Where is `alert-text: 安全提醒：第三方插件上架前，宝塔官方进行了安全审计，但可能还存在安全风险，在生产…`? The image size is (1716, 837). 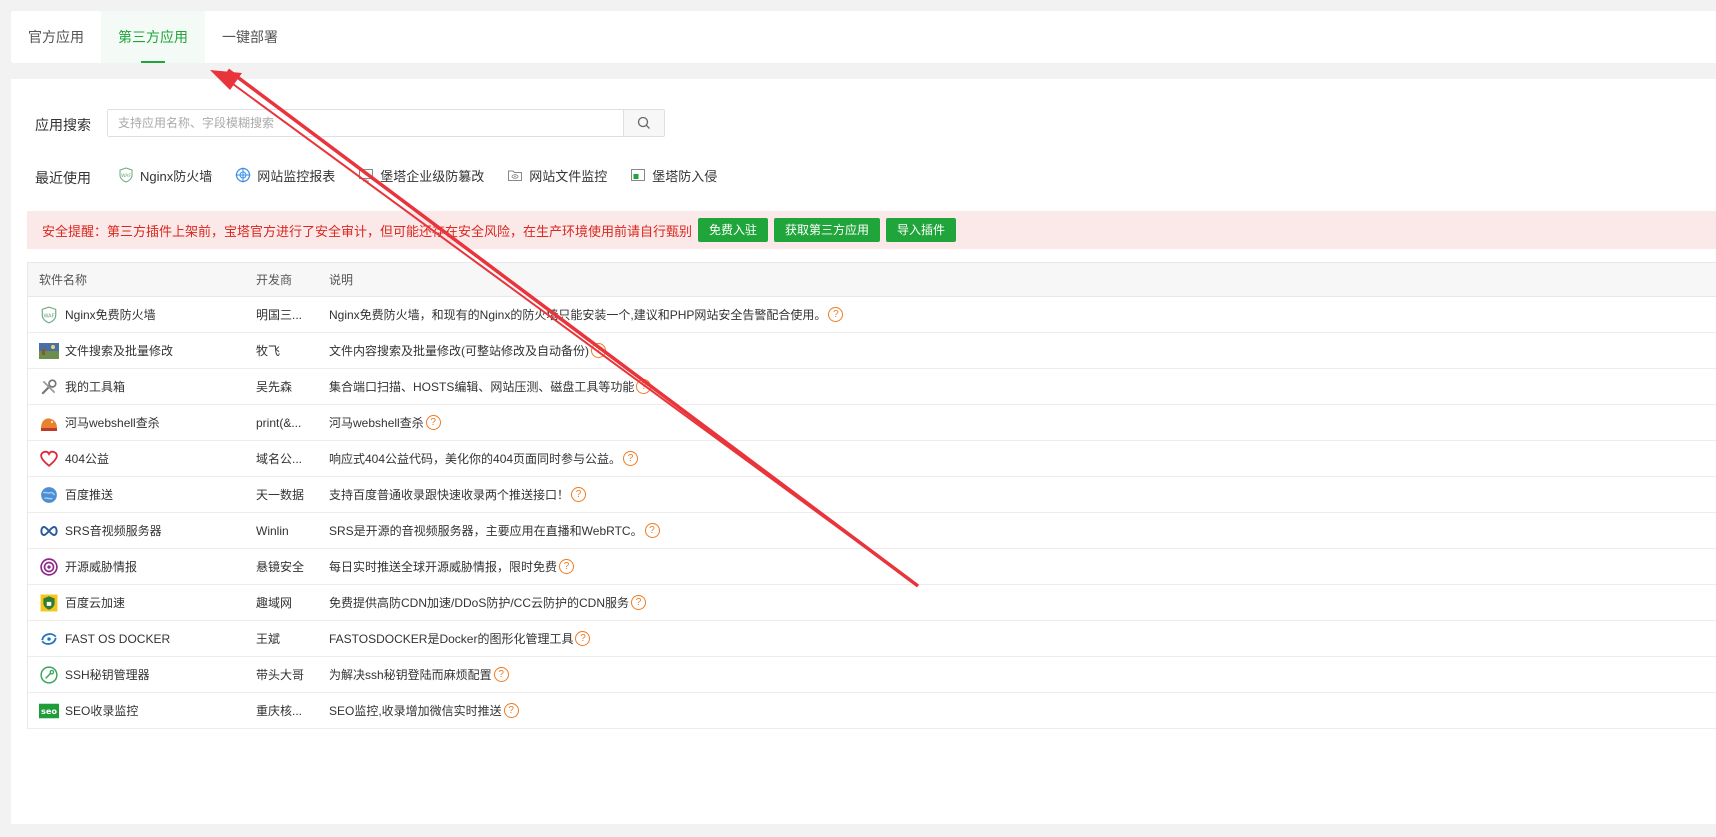
alert-text: 安全提醒：第三方插件上架前，宝塔官方进行了安全审计，但可能还存在安全风险，在生产… is located at coordinates (367, 231).